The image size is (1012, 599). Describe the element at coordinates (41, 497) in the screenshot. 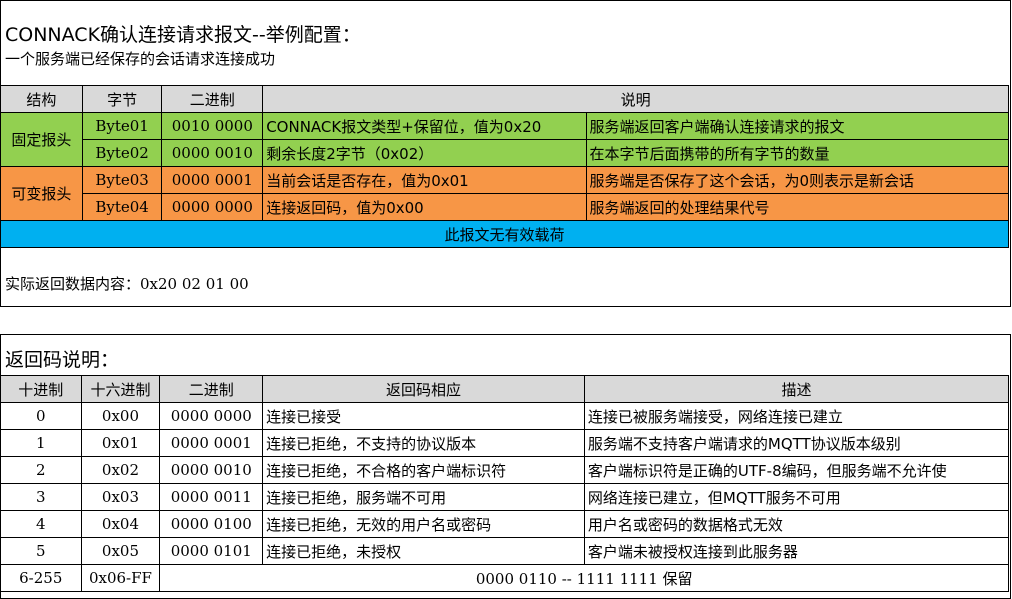

I see `dec-cell: 3` at that location.